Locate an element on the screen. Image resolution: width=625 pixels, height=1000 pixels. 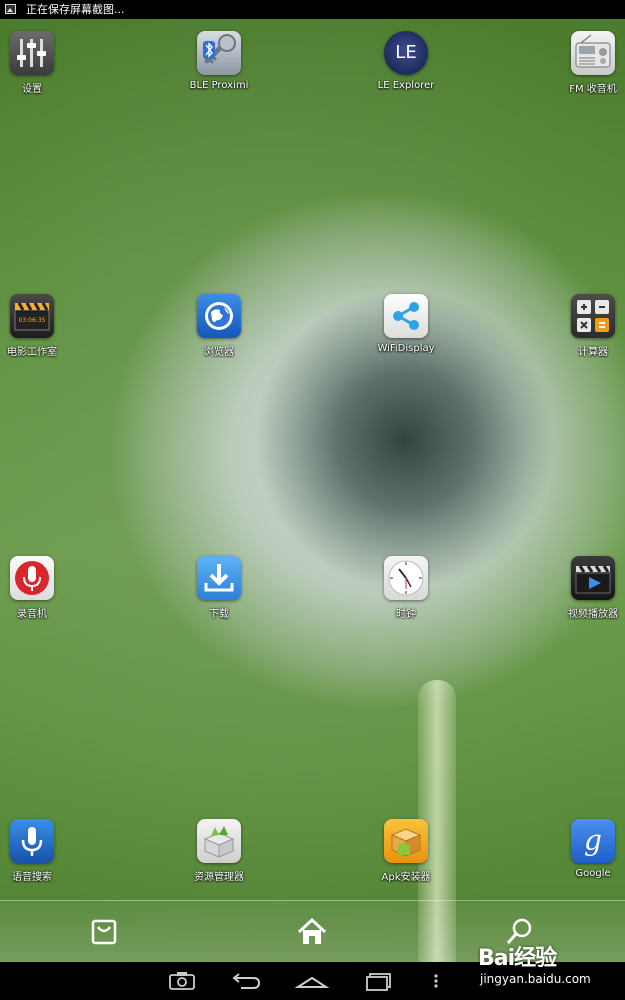
app-settings: 设置 is located at coordinates (40, 63).